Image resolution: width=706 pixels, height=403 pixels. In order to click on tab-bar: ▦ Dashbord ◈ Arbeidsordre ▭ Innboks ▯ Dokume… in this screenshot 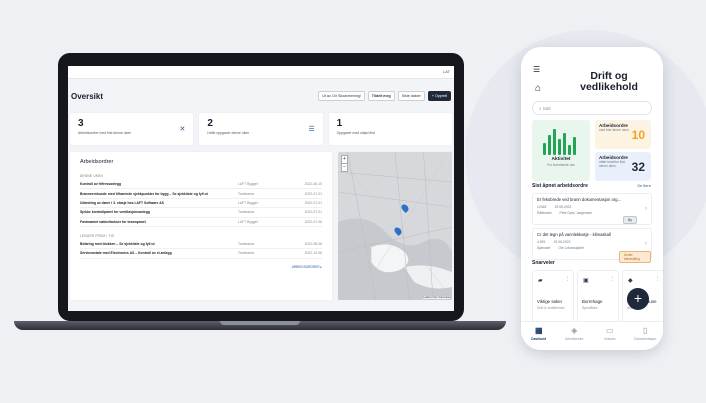, I will do `click(592, 335)`.